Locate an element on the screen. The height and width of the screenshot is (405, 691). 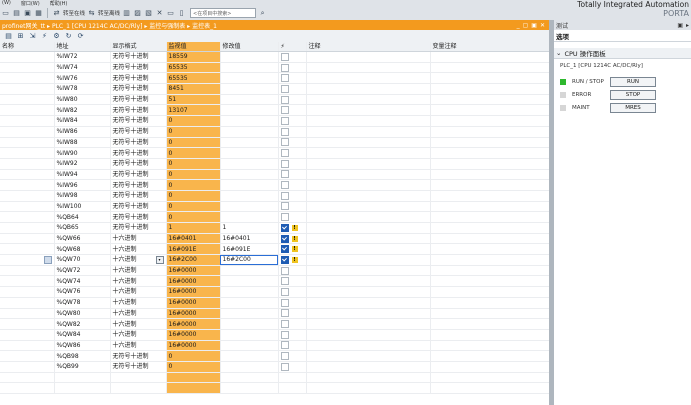
row-address: %IW82 is located at coordinates (82, 110).